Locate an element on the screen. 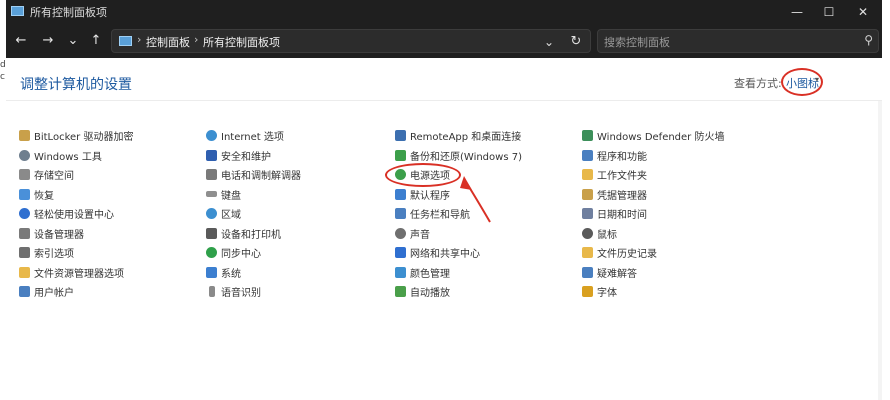 The image size is (890, 400). scrollbar is located at coordinates (880, 250).